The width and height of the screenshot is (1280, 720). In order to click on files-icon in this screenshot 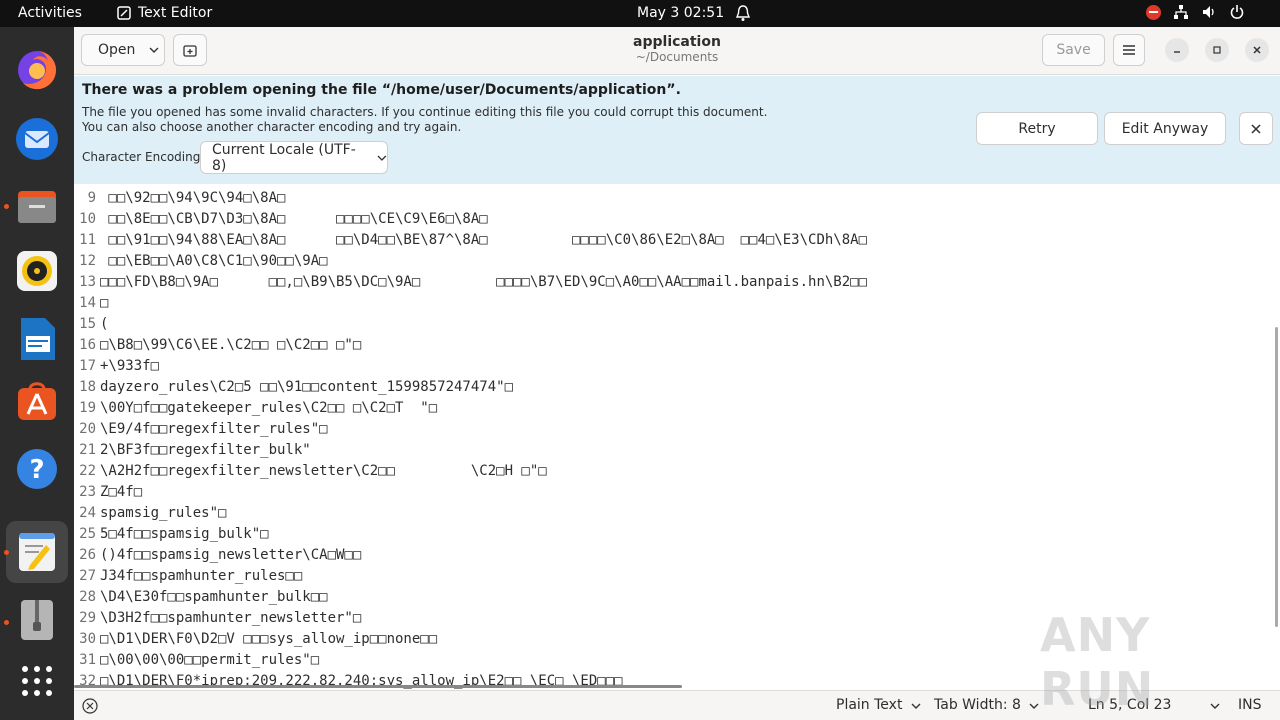, I will do `click(37, 207)`.